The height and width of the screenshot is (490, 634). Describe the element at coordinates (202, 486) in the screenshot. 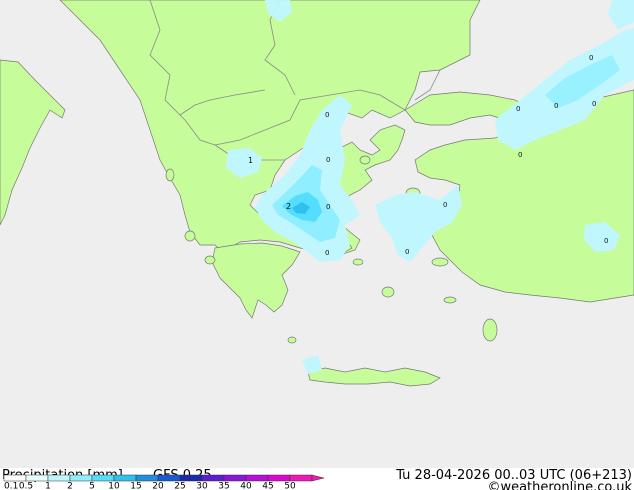

I see `legend-tick-label: 30` at that location.